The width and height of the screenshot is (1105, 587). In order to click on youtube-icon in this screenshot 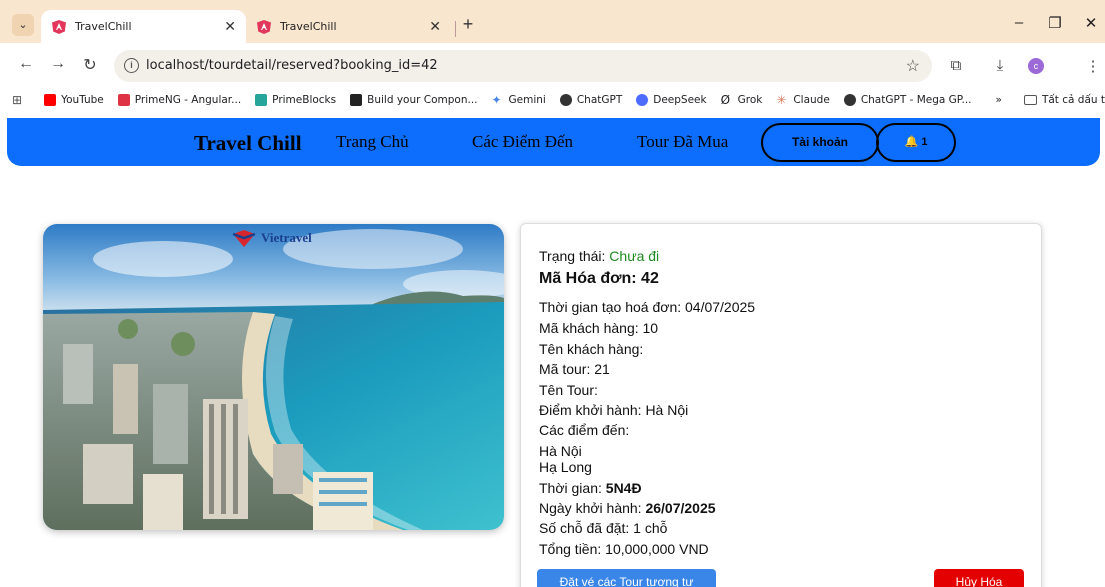, I will do `click(50, 100)`.